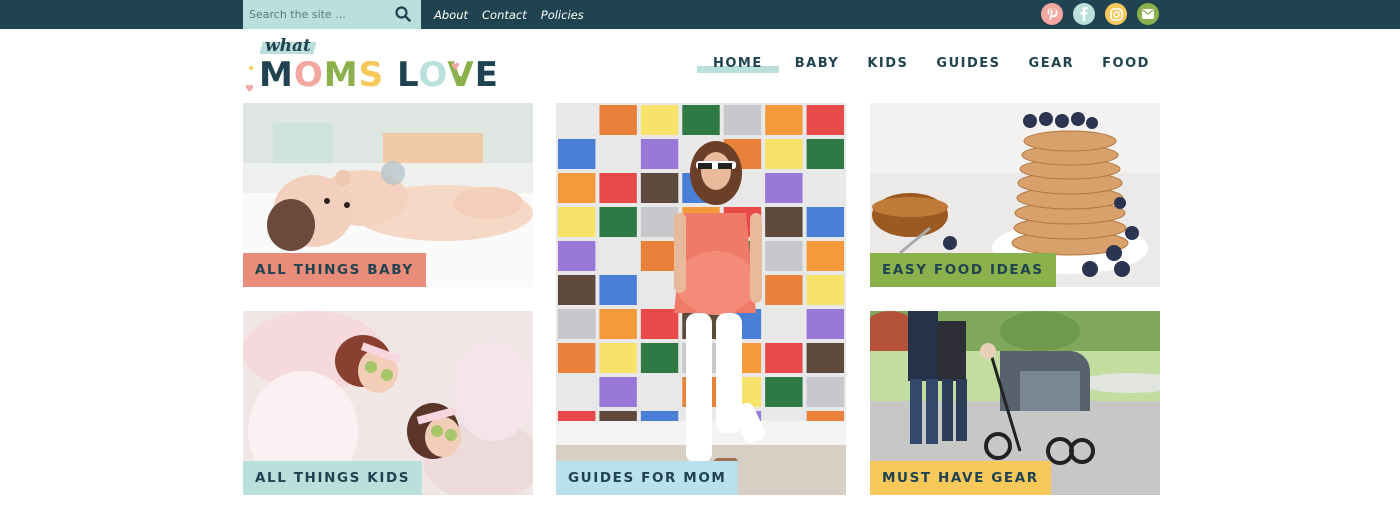  Describe the element at coordinates (316, 14) in the screenshot. I see `search-input` at that location.